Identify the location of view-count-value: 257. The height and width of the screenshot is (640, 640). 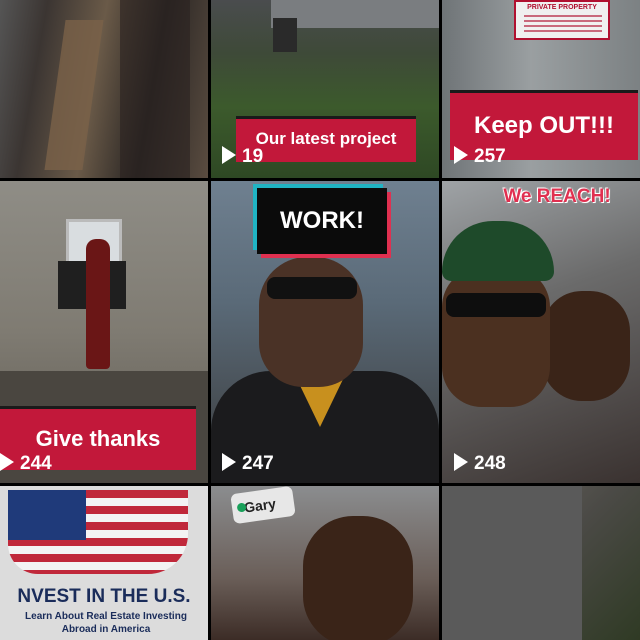
(490, 156).